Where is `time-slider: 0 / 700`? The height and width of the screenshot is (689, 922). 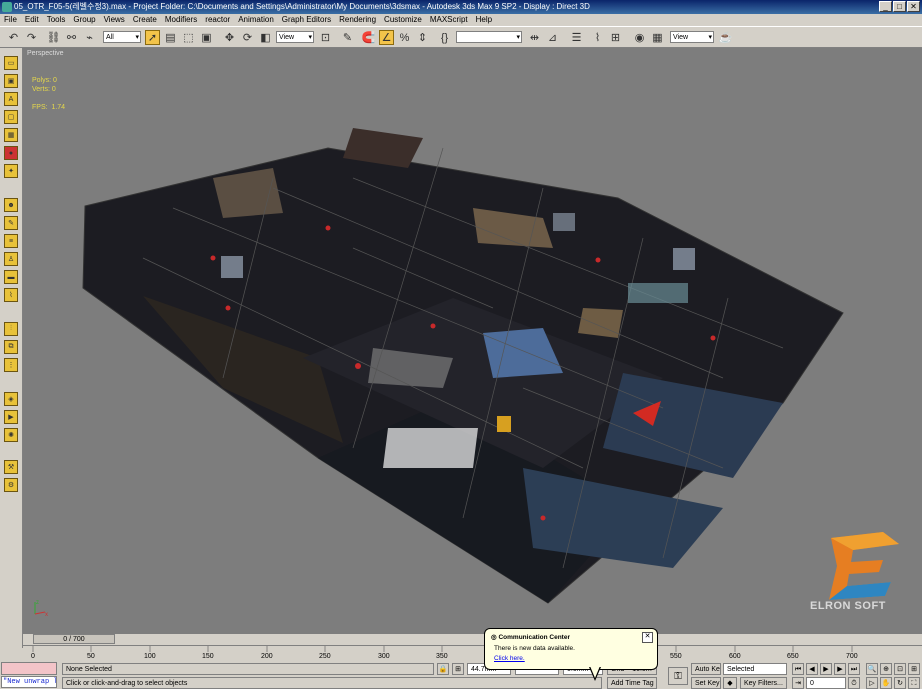 time-slider: 0 / 700 is located at coordinates (74, 639).